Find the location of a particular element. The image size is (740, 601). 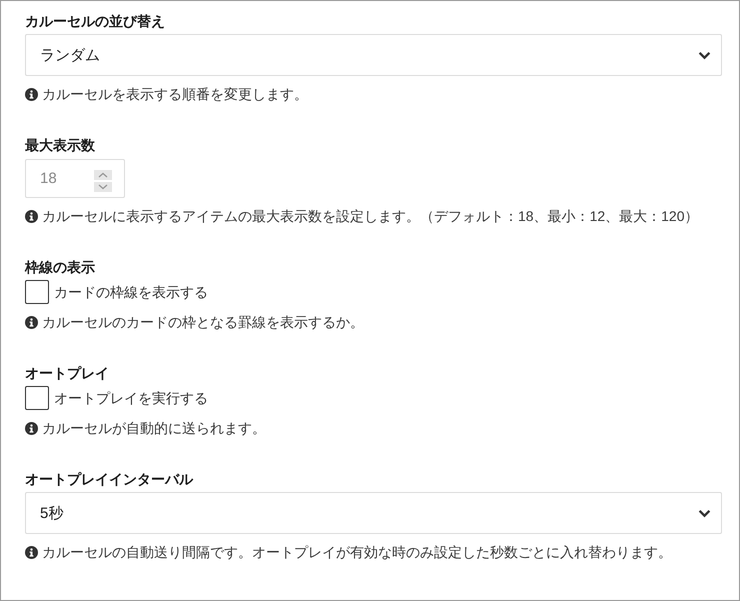

dropdown-select: ランダム is located at coordinates (373, 55).